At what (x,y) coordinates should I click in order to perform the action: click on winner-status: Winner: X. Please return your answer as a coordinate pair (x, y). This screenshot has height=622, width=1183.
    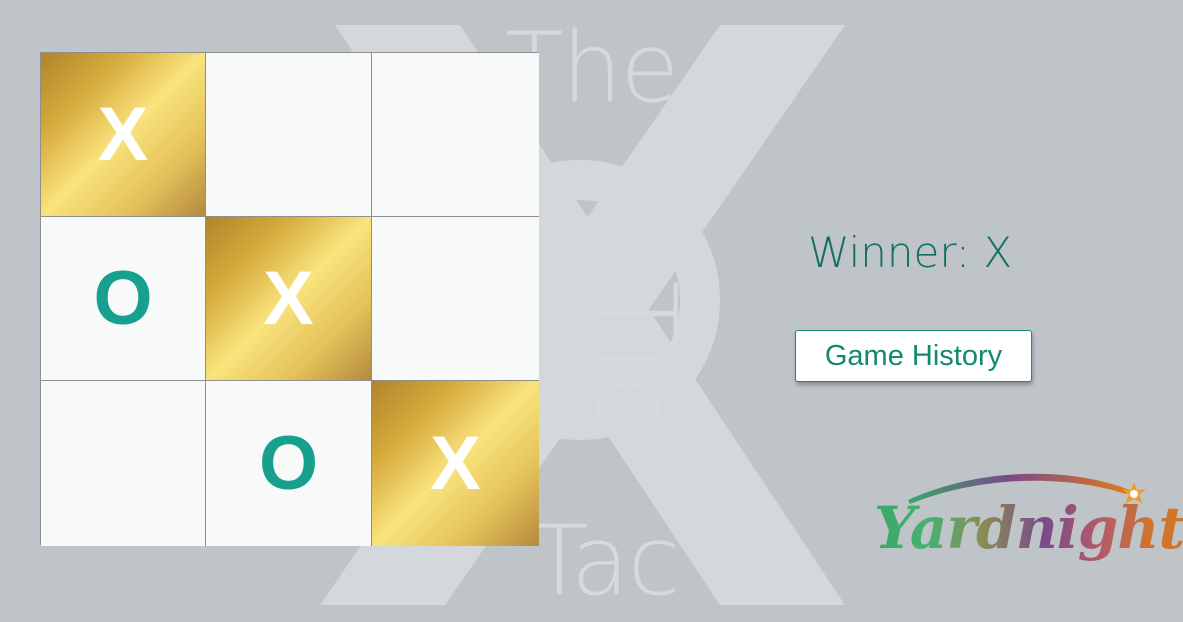
    Looking at the image, I should click on (910, 252).